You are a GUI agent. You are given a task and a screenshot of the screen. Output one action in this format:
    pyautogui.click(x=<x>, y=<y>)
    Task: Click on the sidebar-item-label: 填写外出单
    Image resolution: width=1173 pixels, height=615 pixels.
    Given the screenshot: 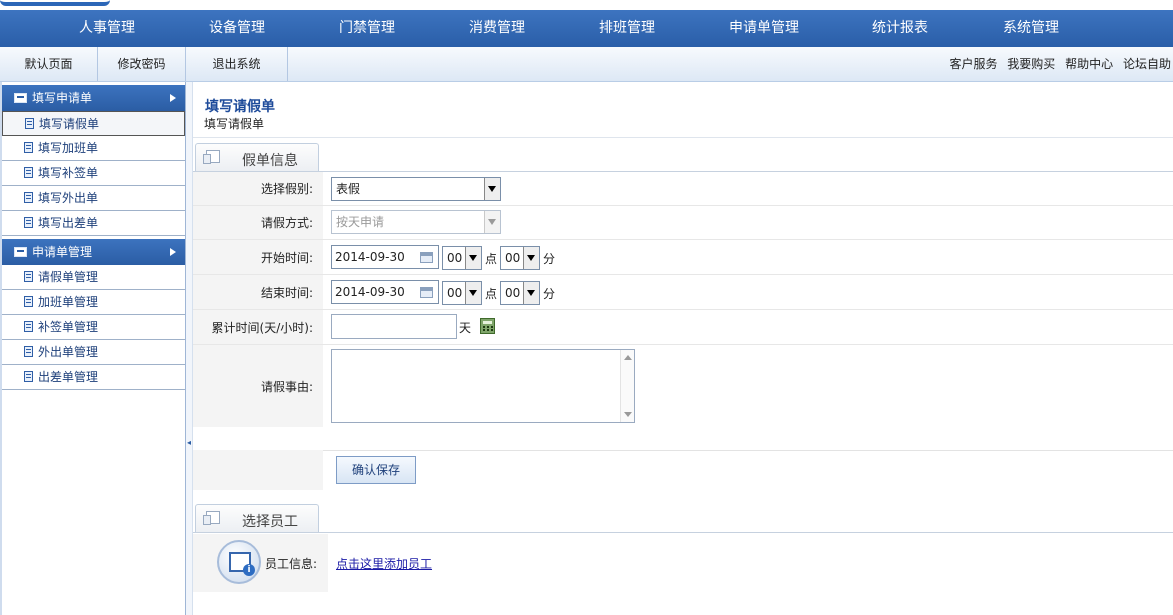 What is the action you would take?
    pyautogui.click(x=68, y=198)
    